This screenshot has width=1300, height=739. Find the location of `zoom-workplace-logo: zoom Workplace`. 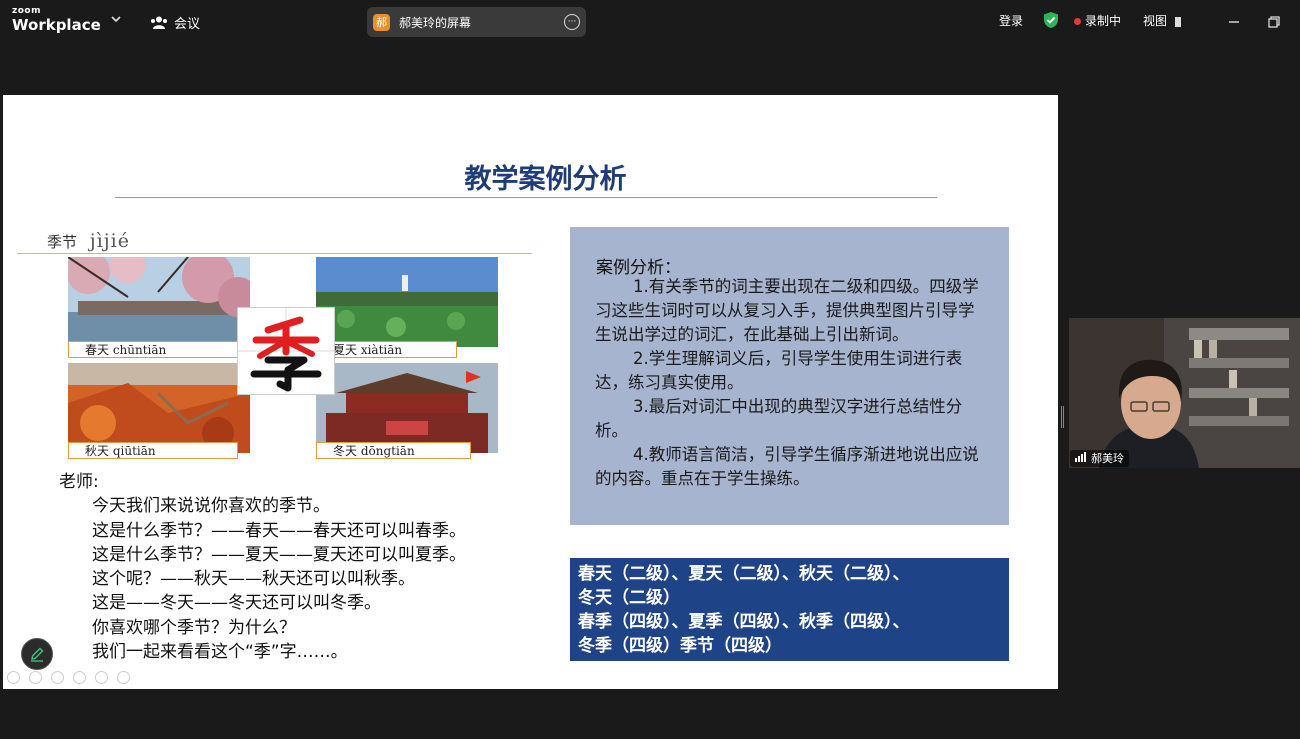

zoom-workplace-logo: zoom Workplace is located at coordinates (56, 20).